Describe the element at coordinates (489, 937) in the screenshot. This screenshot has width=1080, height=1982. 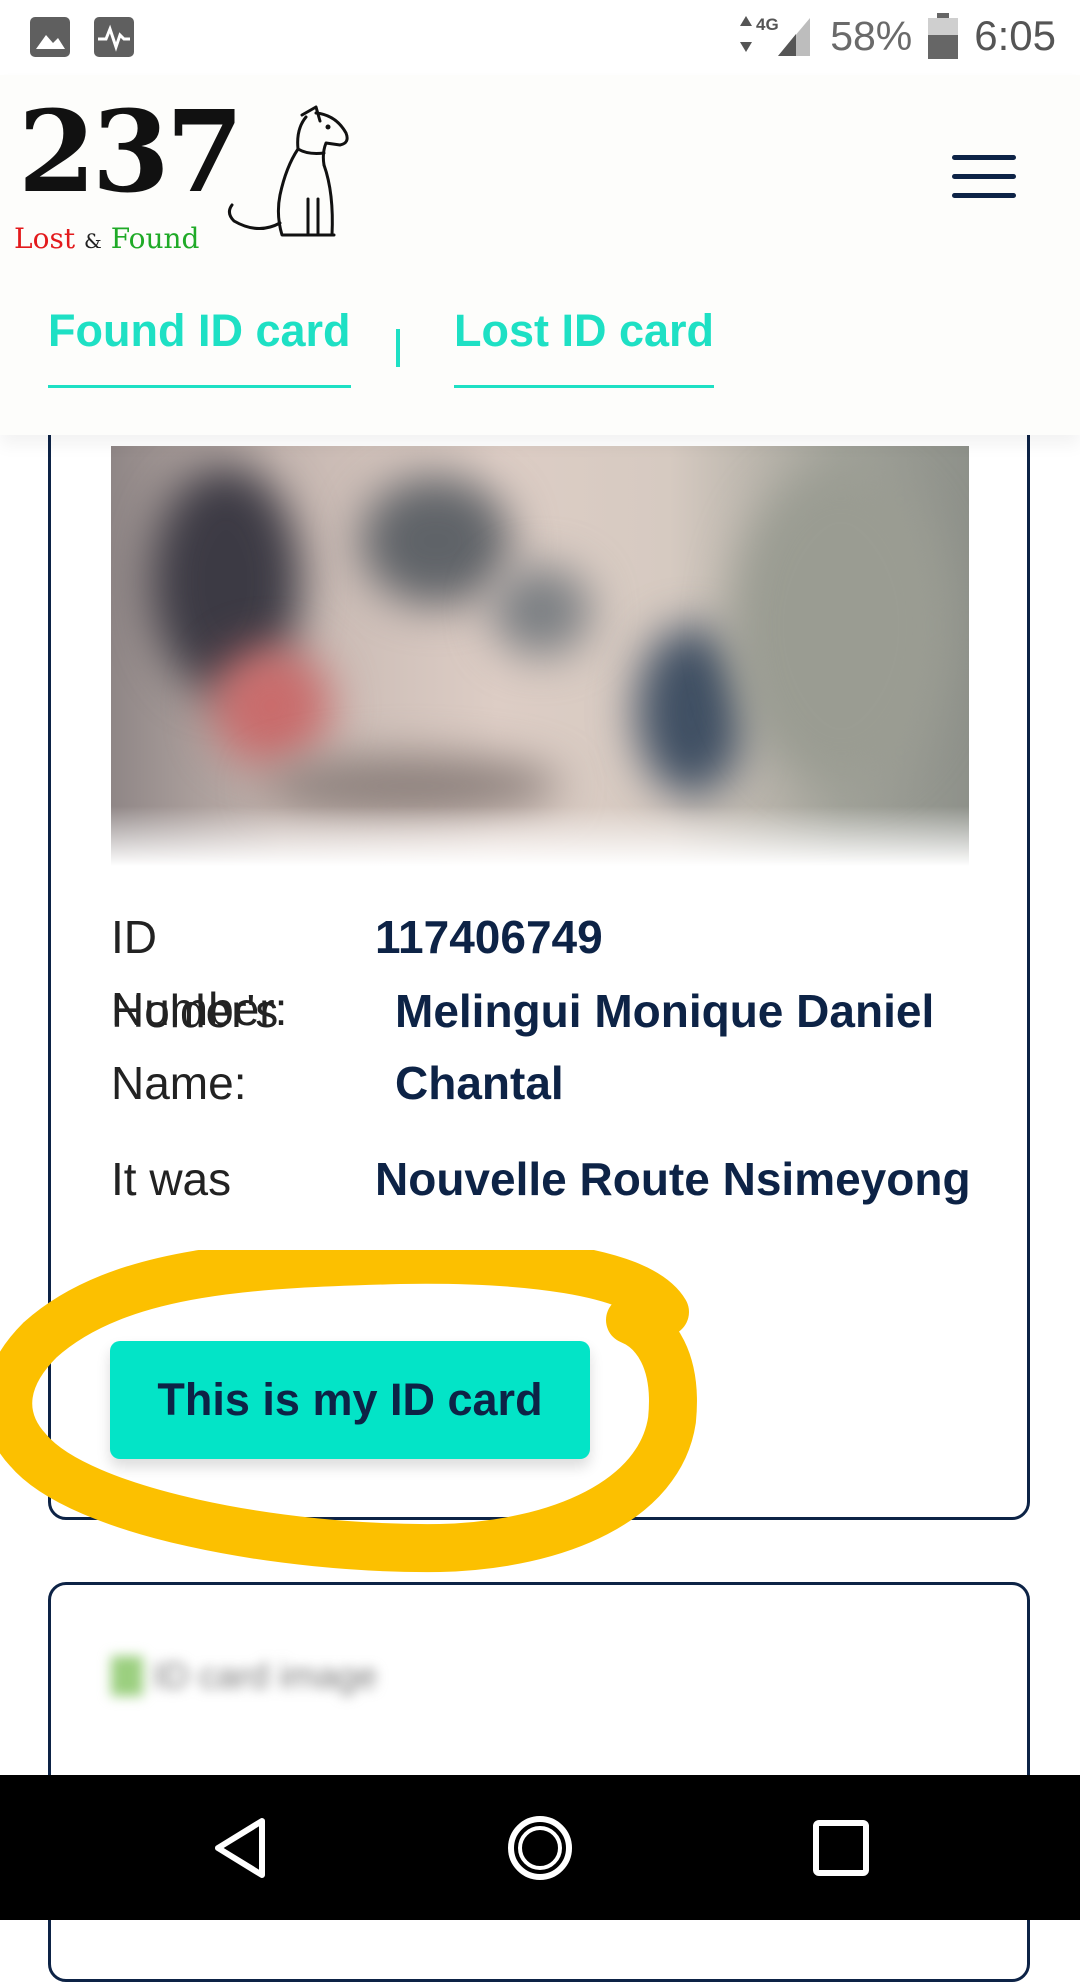
I see `id-number-value: 117406749` at that location.